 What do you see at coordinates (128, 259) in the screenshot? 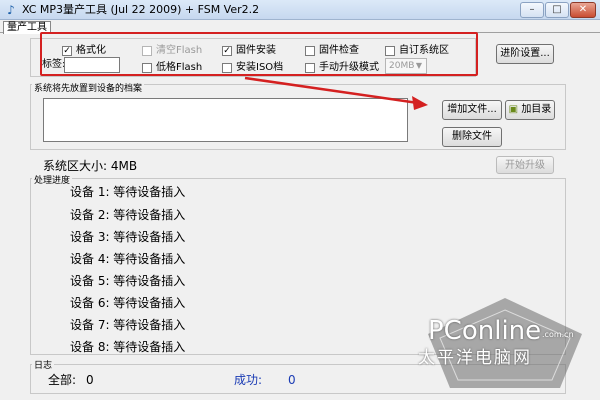
I see `device-status-row: 设备 4: 等待设备插入` at bounding box center [128, 259].